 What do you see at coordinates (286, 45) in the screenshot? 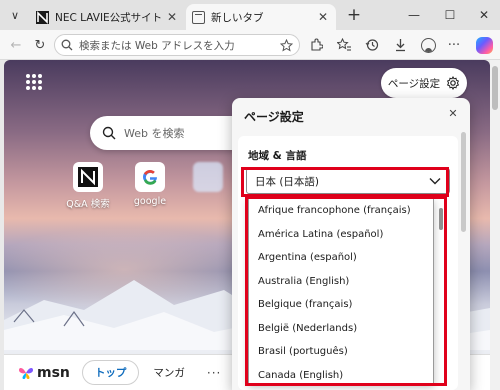
I see `favorite-star-icon` at bounding box center [286, 45].